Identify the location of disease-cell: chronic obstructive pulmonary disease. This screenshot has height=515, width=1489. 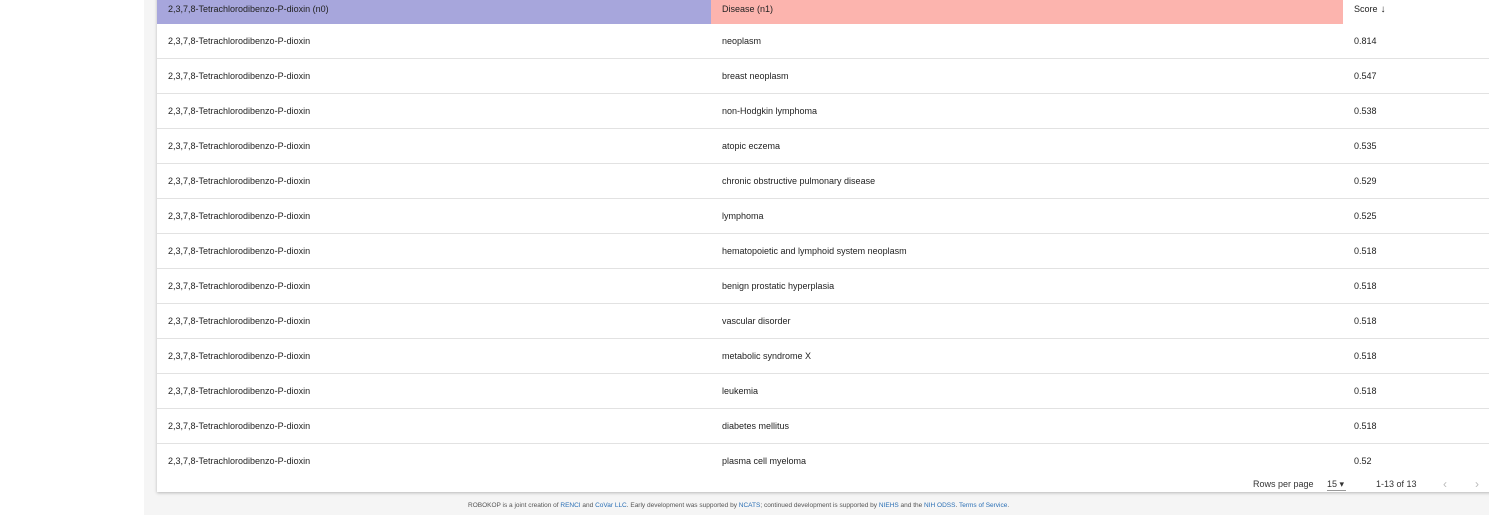
(1027, 181).